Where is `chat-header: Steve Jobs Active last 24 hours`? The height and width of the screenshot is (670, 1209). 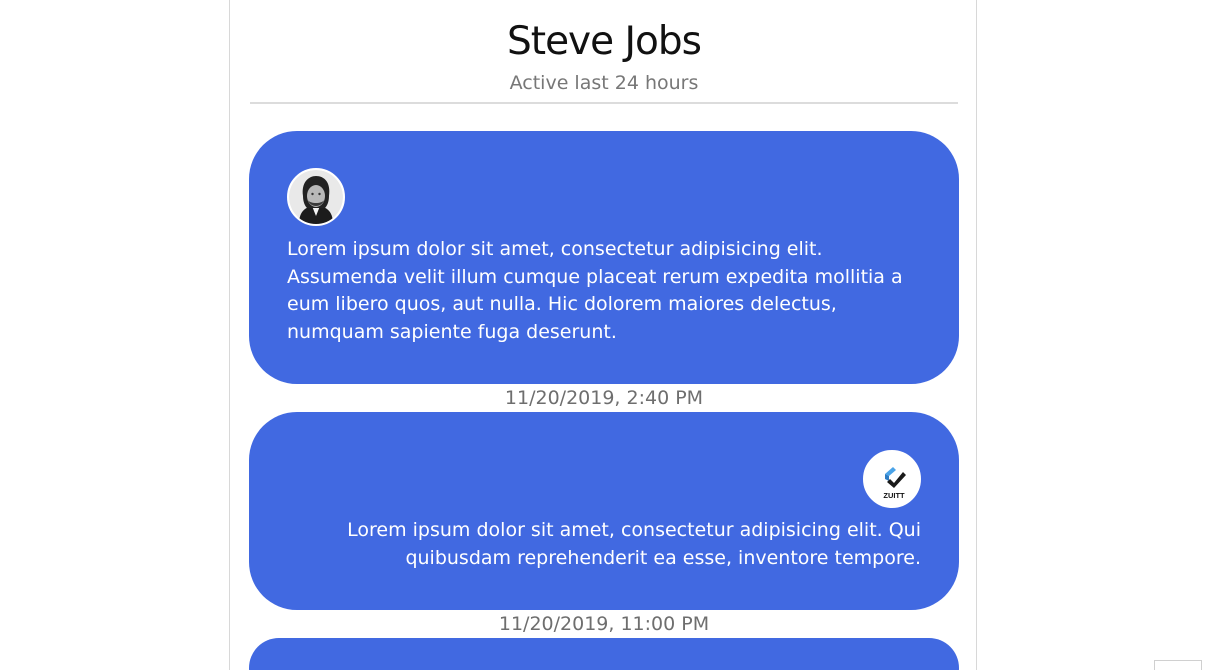
chat-header: Steve Jobs Active last 24 hours is located at coordinates (604, 52).